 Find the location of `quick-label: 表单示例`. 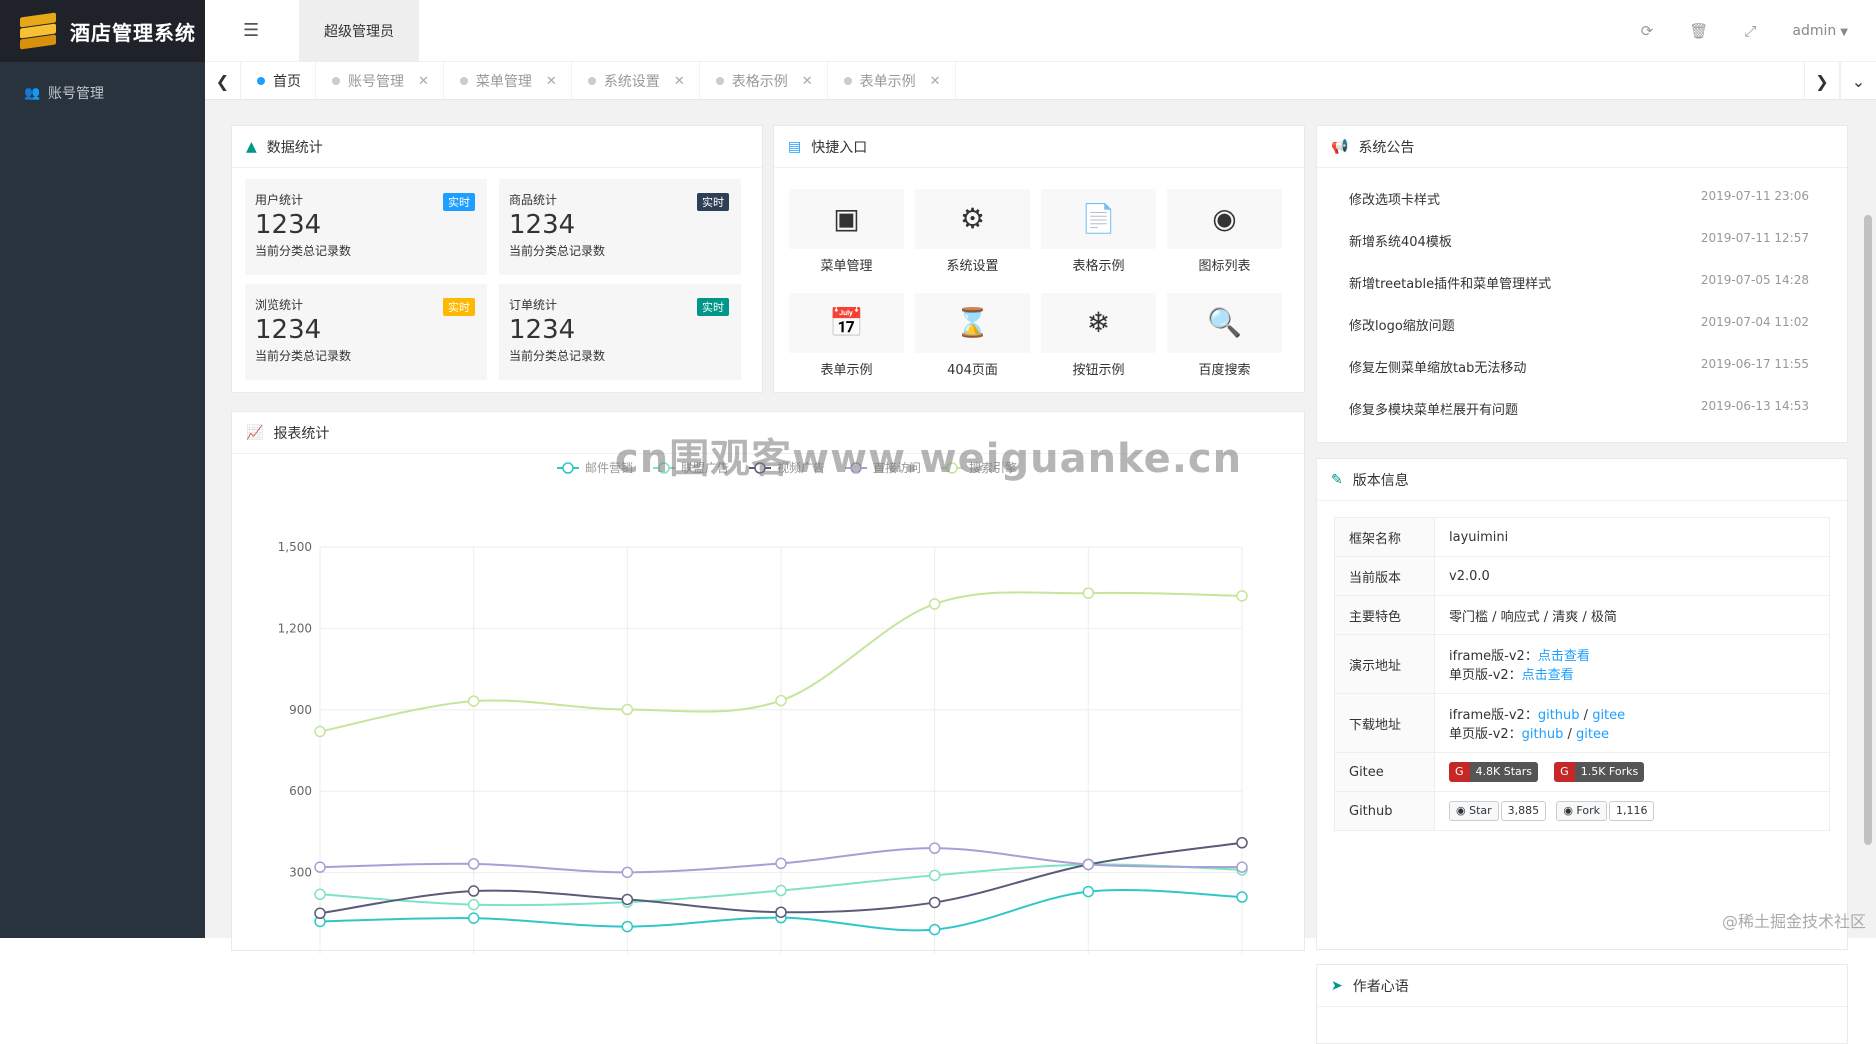

quick-label: 表单示例 is located at coordinates (846, 368).